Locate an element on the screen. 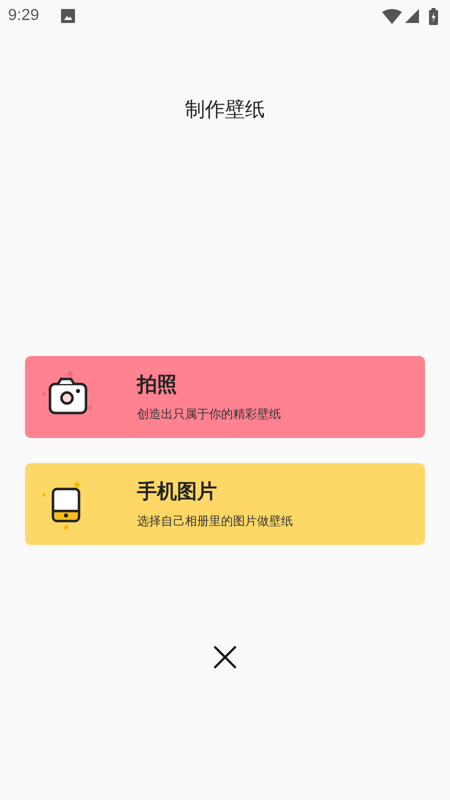 The image size is (450, 800). battery-icon is located at coordinates (433, 16).